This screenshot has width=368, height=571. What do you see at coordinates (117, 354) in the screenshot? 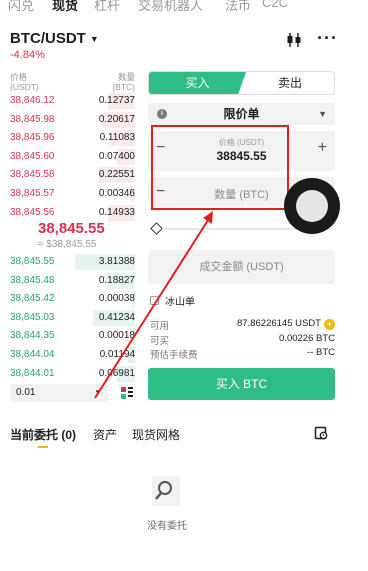
I see `bid-qty: 0.01194` at bounding box center [117, 354].